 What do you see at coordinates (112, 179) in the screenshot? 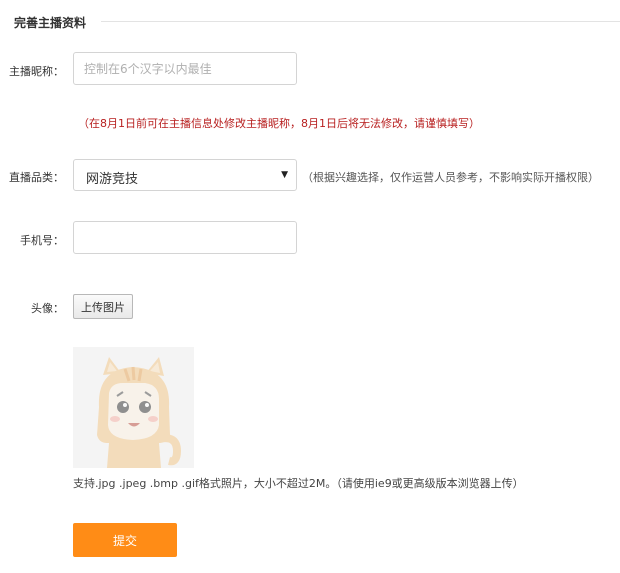
I see `category-selected-value: 网游竞技` at bounding box center [112, 179].